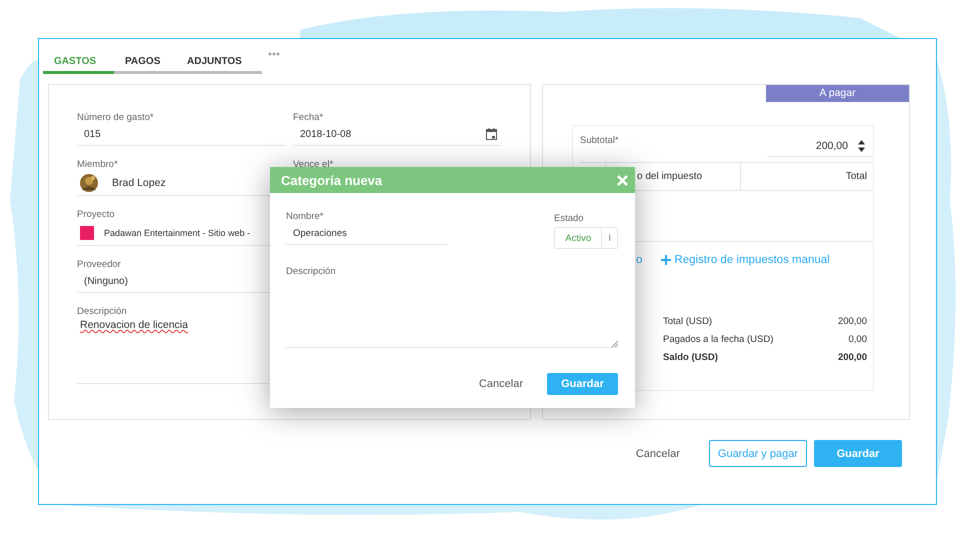 The height and width of the screenshot is (543, 964). I want to click on field-label: Proyecto, so click(95, 214).